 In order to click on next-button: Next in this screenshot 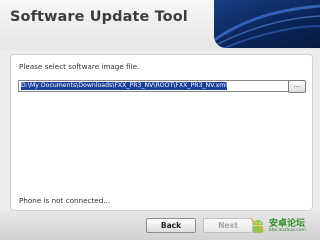, I will do `click(228, 225)`.